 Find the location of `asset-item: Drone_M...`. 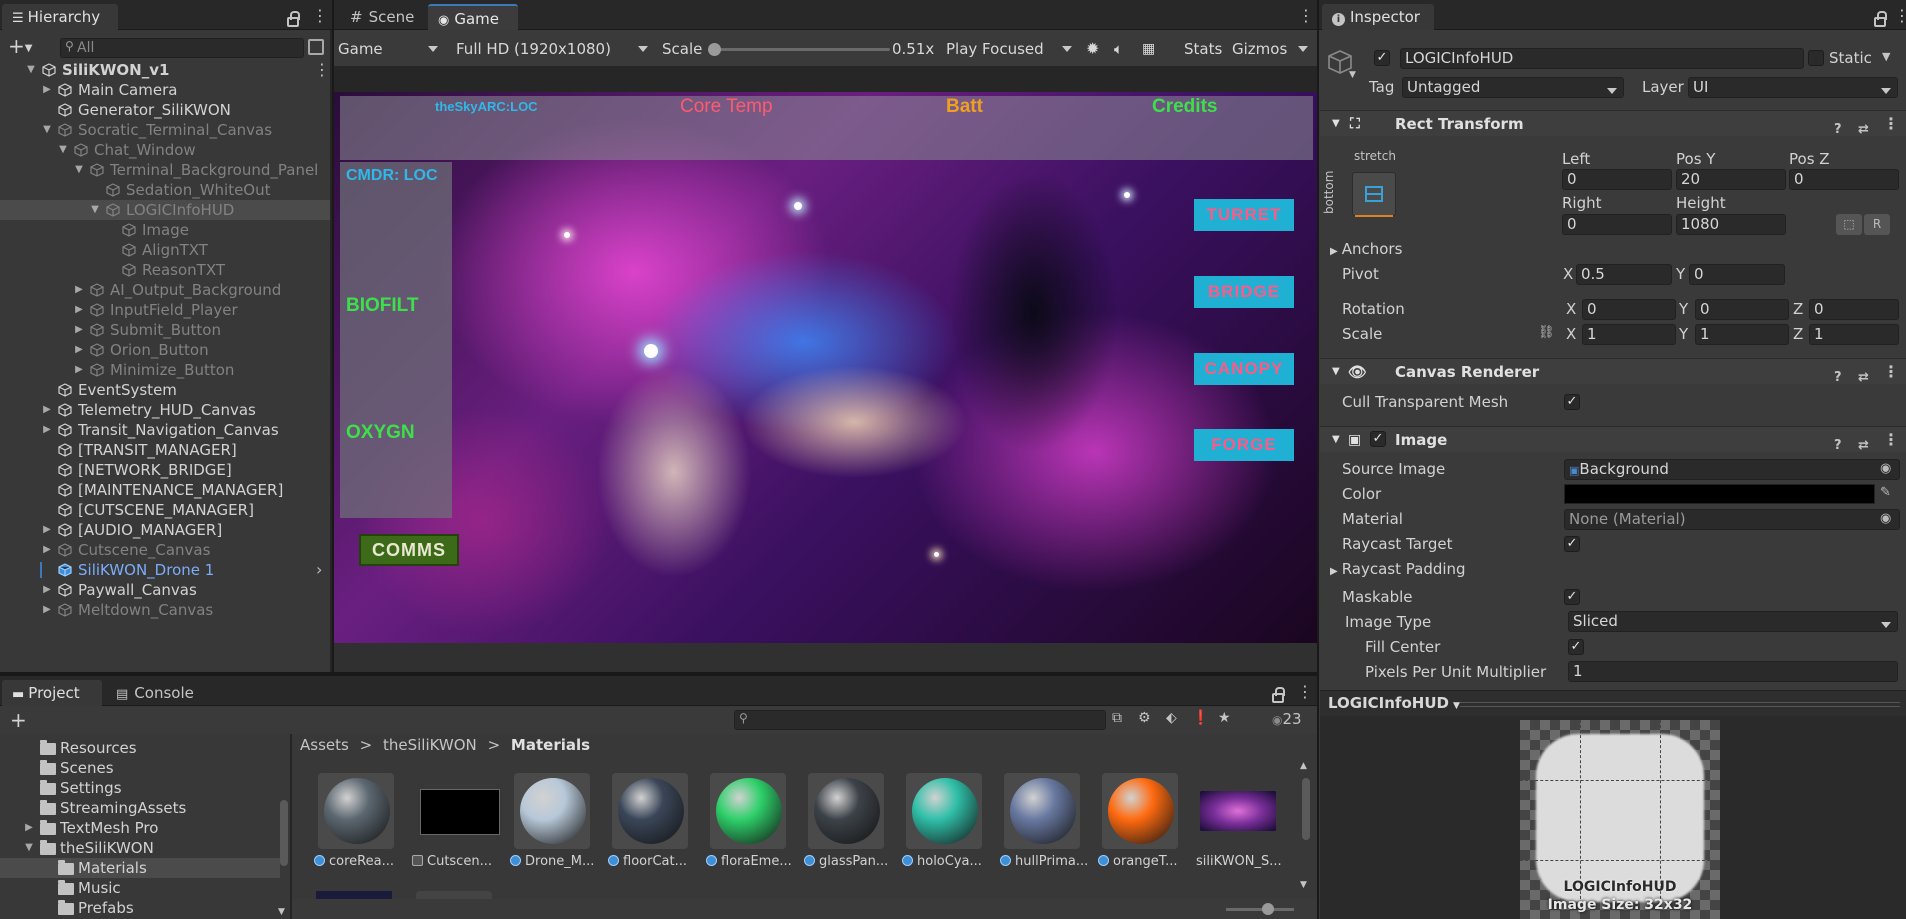

asset-item: Drone_M... is located at coordinates (552, 823).